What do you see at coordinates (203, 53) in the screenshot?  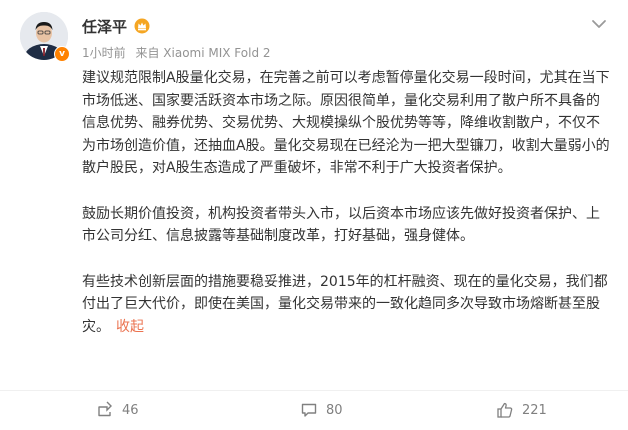 I see `post-source: 来自 Xiaomi MIX Fold 2` at bounding box center [203, 53].